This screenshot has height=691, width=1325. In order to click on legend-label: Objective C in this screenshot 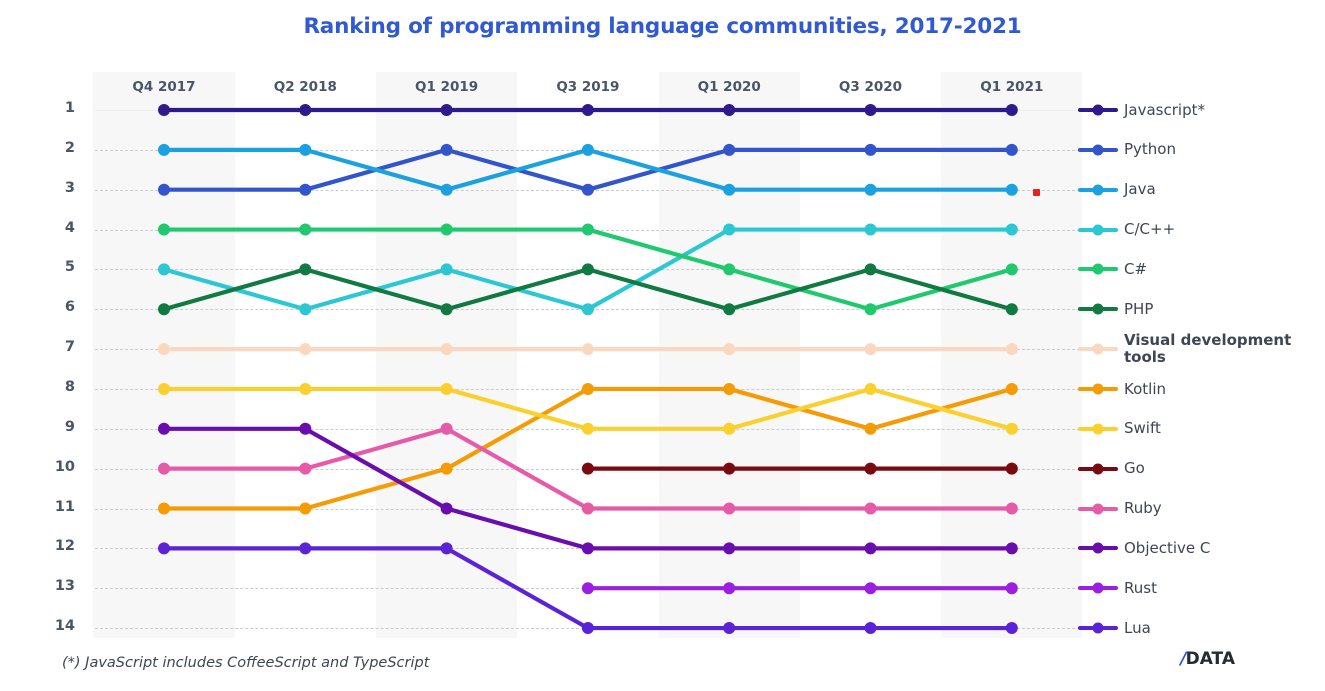, I will do `click(1167, 547)`.